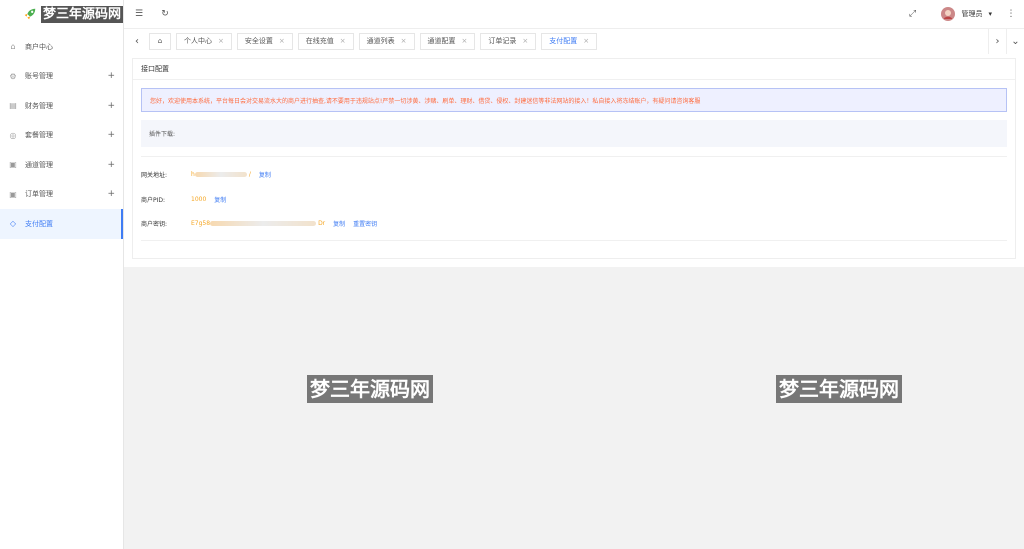 The width and height of the screenshot is (1024, 549). I want to click on wallet-icon: ▤, so click(13, 106).